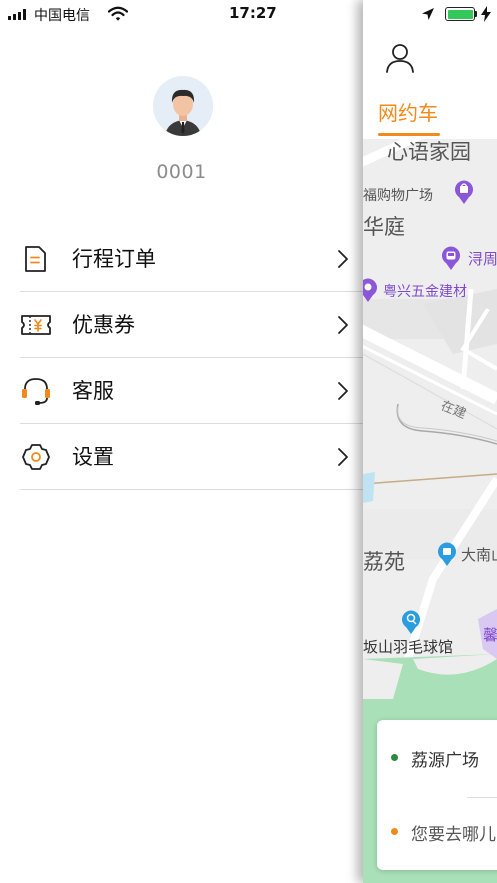 The height and width of the screenshot is (883, 497). Describe the element at coordinates (400, 58) in the screenshot. I see `user-profile-icon` at that location.